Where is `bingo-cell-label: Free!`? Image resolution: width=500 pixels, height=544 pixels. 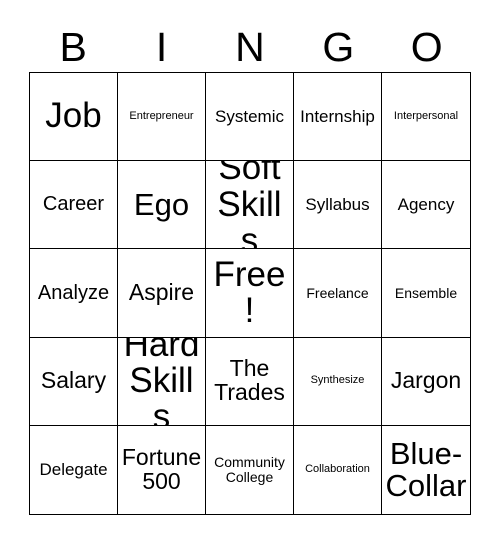
bingo-cell-label: Free! is located at coordinates (249, 292).